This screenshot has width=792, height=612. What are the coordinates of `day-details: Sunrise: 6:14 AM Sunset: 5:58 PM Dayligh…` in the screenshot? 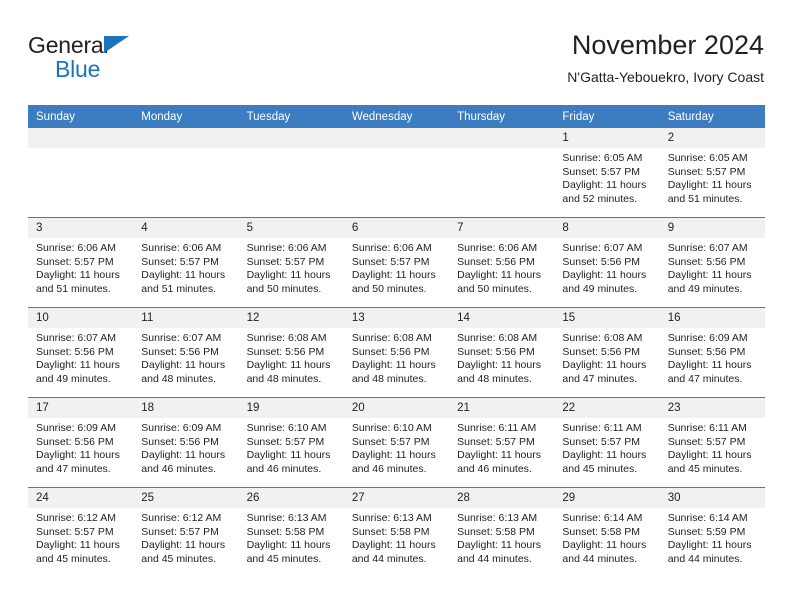 It's located at (606, 537).